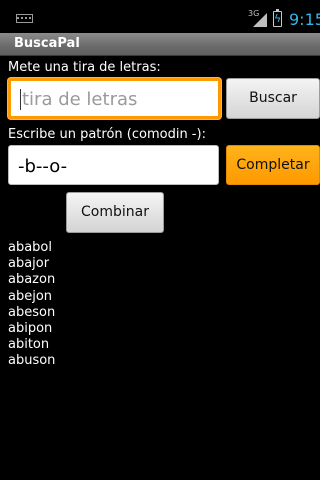  I want to click on signal-icon, so click(260, 20).